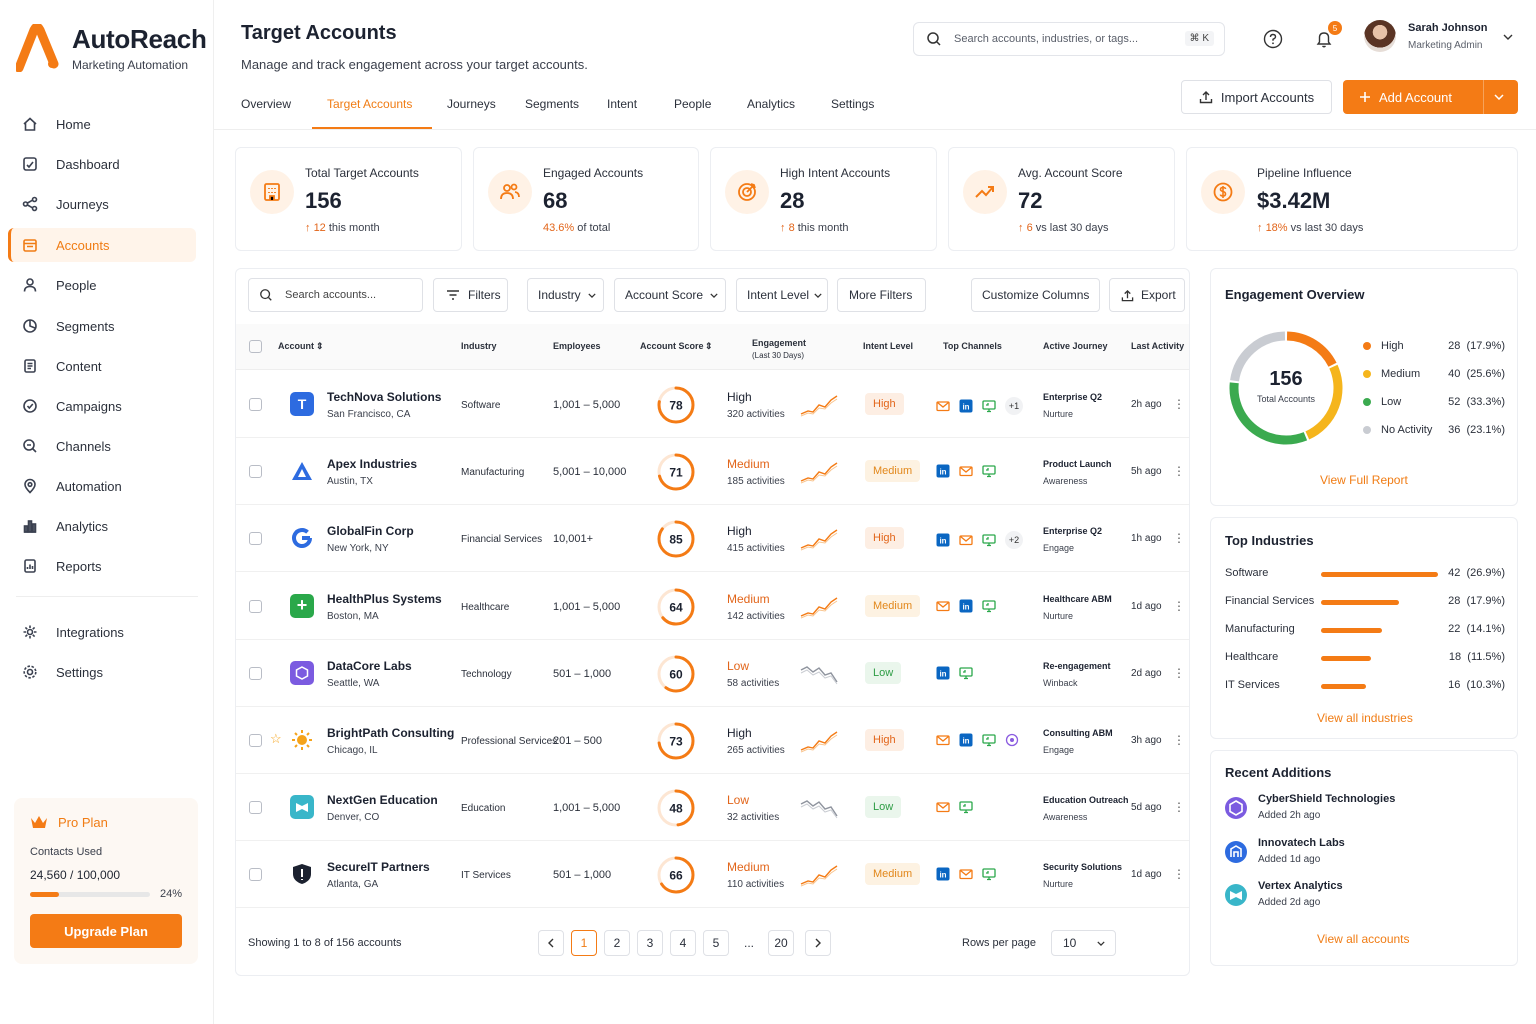 The height and width of the screenshot is (1024, 1536). I want to click on sidebar-item-campaigns: Campaigns, so click(102, 406).